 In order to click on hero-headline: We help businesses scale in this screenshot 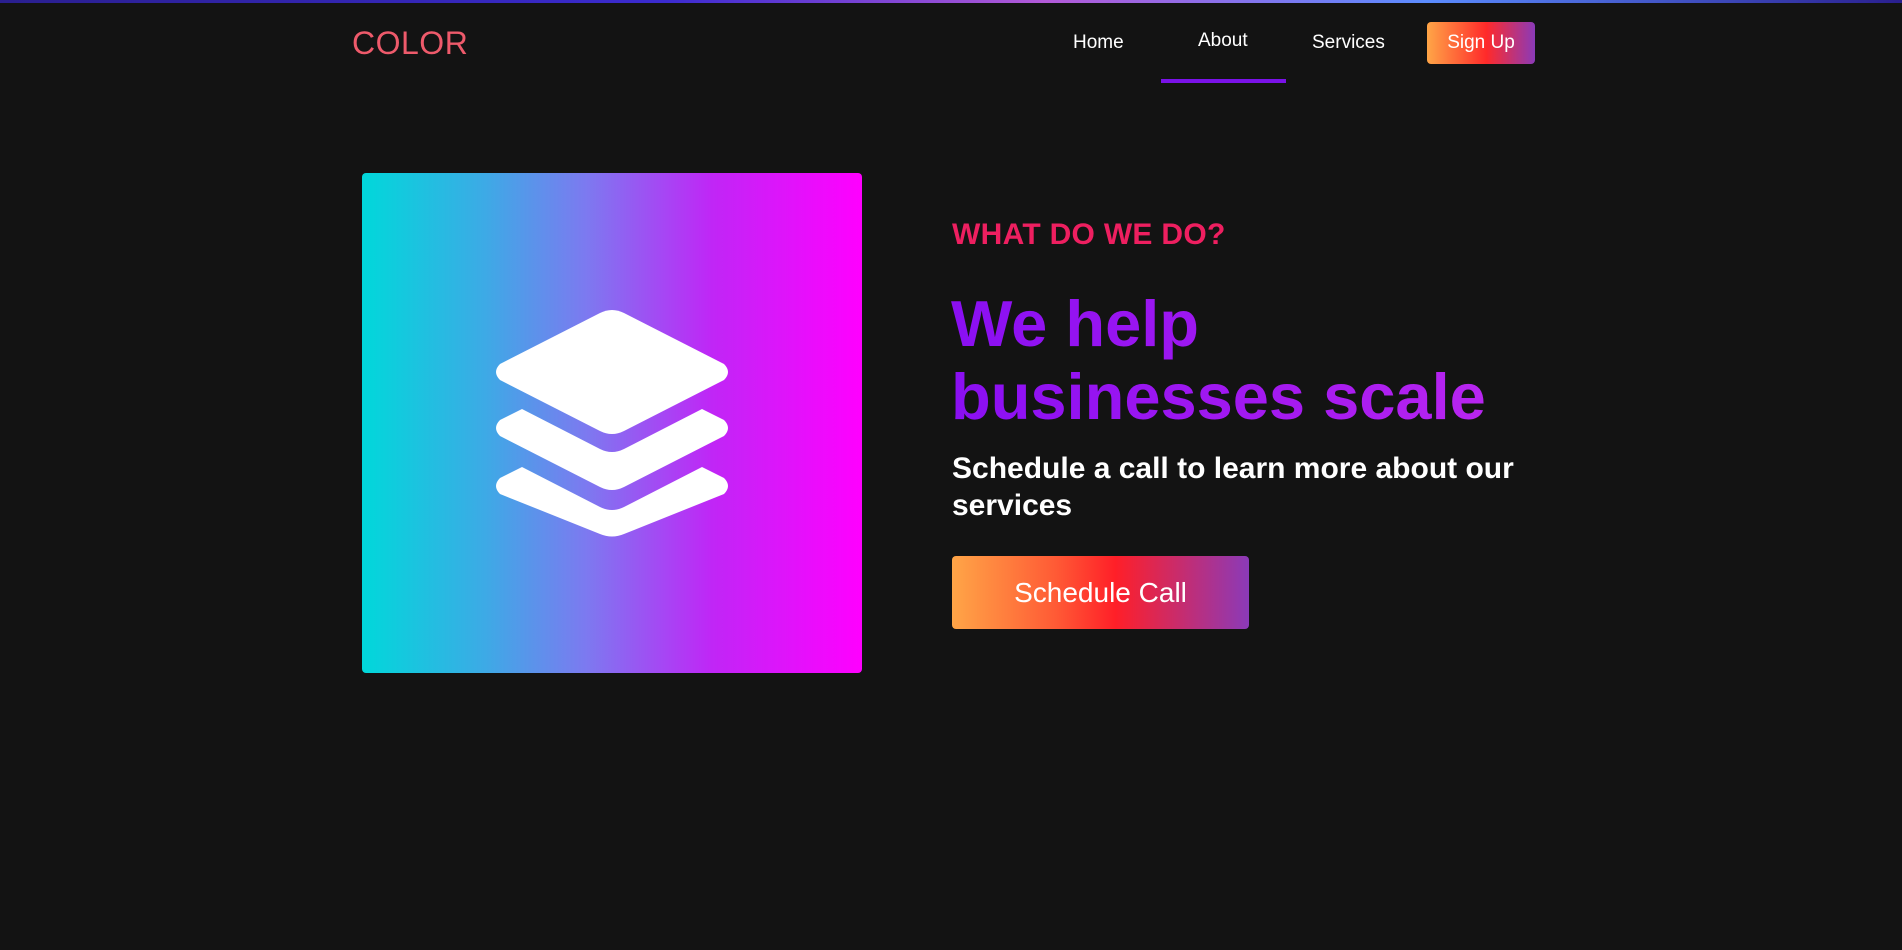, I will do `click(1271, 360)`.